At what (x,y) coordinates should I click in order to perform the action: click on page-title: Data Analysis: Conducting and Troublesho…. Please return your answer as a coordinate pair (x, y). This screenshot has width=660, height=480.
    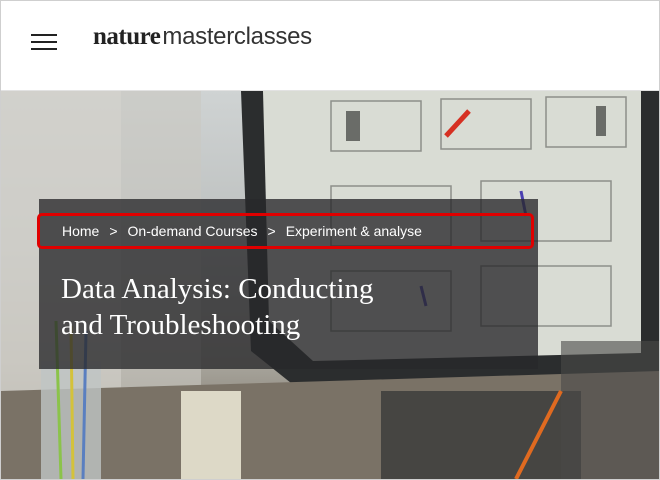
    Looking at the image, I should click on (291, 307).